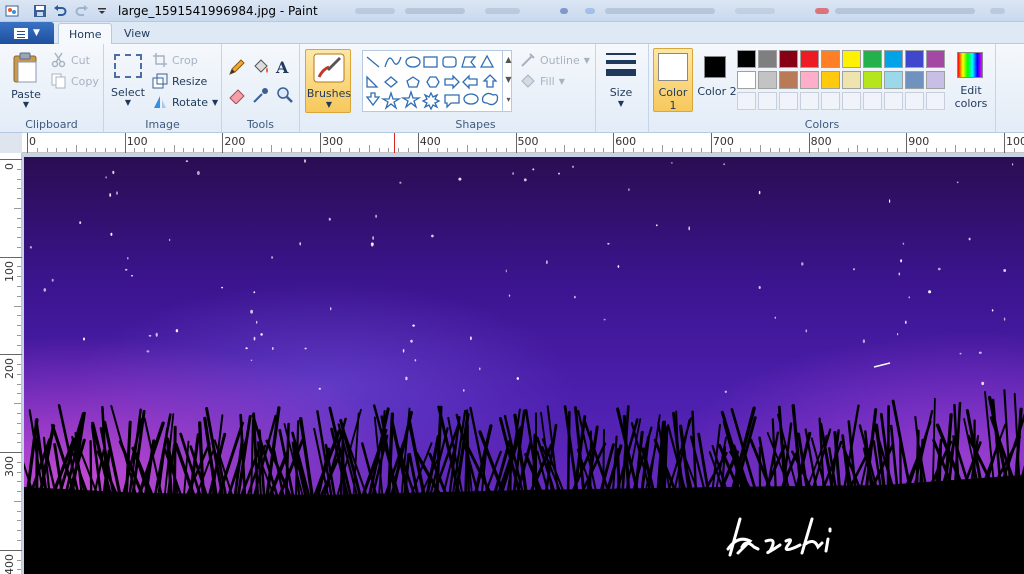  I want to click on pencil-icon, so click(236, 66).